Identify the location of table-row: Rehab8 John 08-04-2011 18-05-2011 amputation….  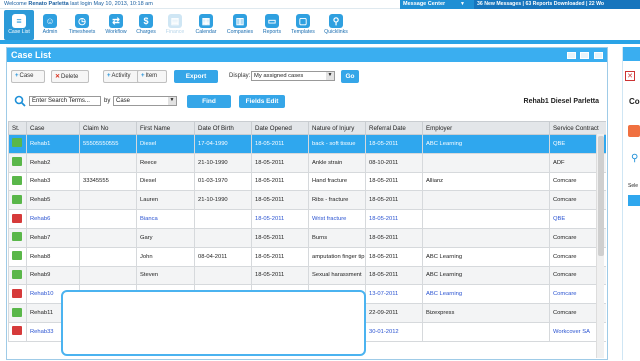
(307, 256).